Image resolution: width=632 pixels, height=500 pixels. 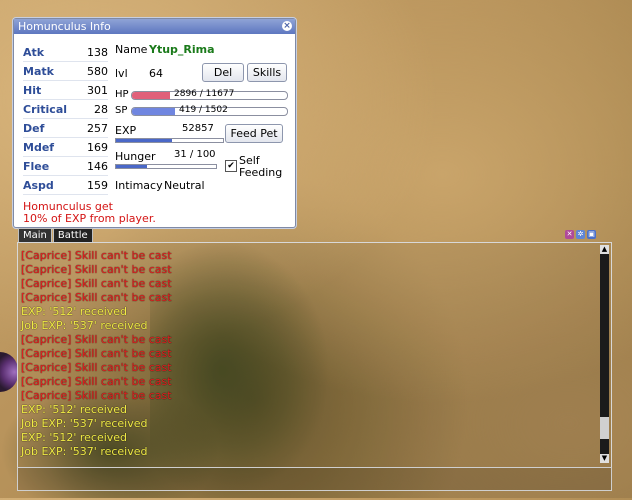 I want to click on self-feeding-label: Self Feeding, so click(x=260, y=167).